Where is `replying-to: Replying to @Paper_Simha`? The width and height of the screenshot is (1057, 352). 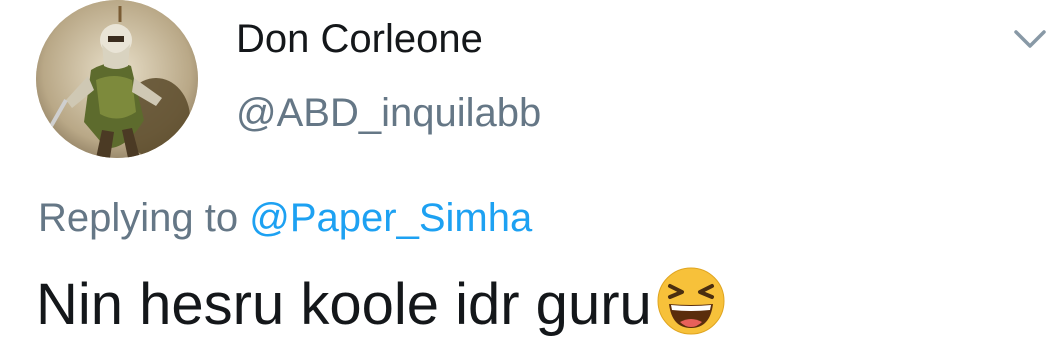
replying-to: Replying to @Paper_Simha is located at coordinates (285, 218).